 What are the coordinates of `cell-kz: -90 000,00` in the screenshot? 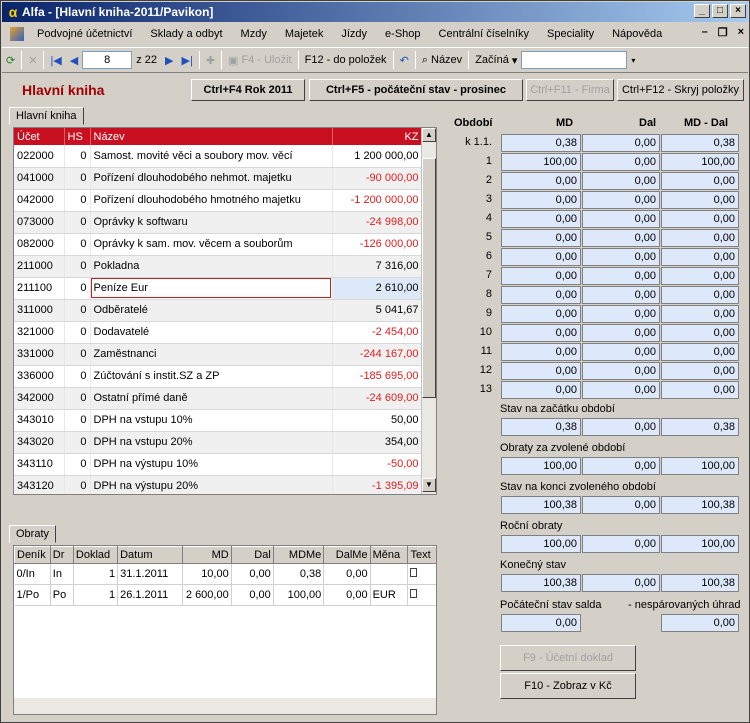 It's located at (377, 178).